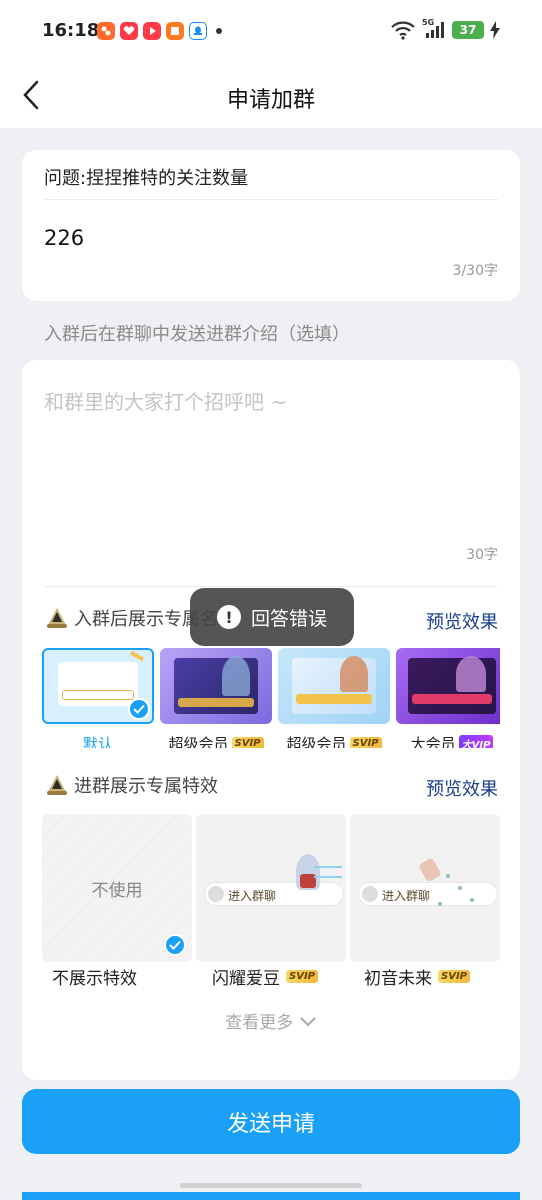  What do you see at coordinates (448, 686) in the screenshot?
I see `name-card-big-vip` at bounding box center [448, 686].